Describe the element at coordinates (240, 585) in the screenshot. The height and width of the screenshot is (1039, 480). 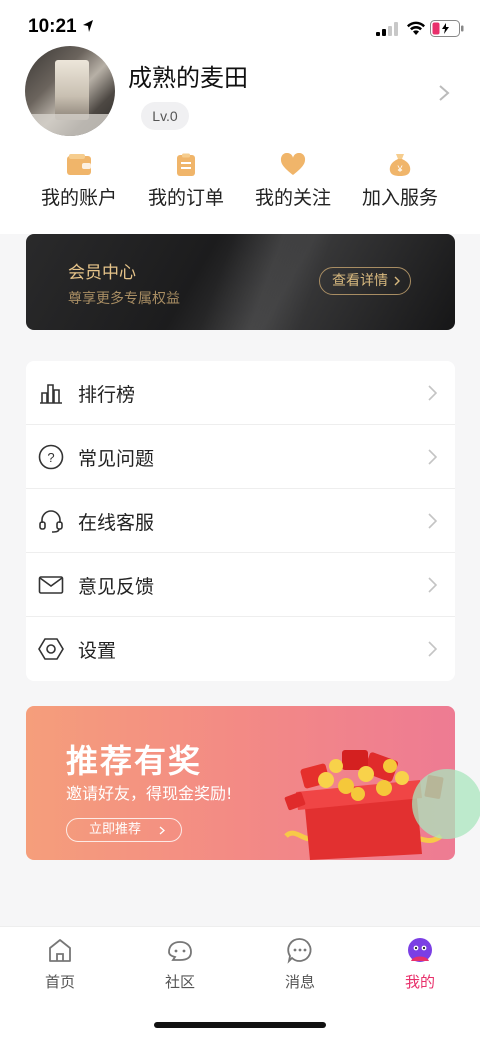
I see `menu-item-feedback: 意见反馈` at that location.